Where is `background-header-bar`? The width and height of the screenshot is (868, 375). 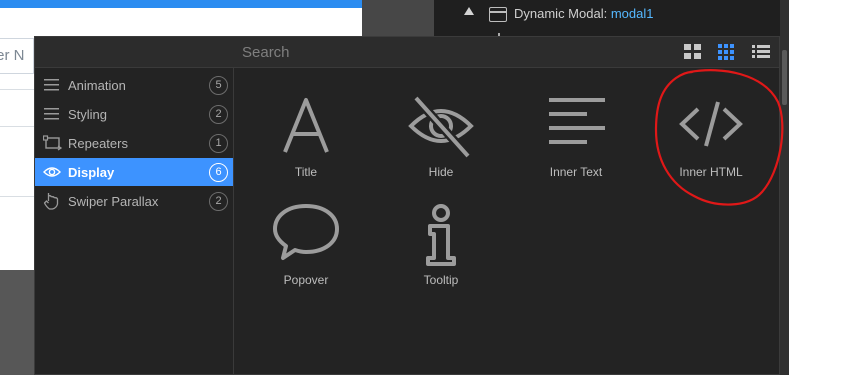 background-header-bar is located at coordinates (181, 4).